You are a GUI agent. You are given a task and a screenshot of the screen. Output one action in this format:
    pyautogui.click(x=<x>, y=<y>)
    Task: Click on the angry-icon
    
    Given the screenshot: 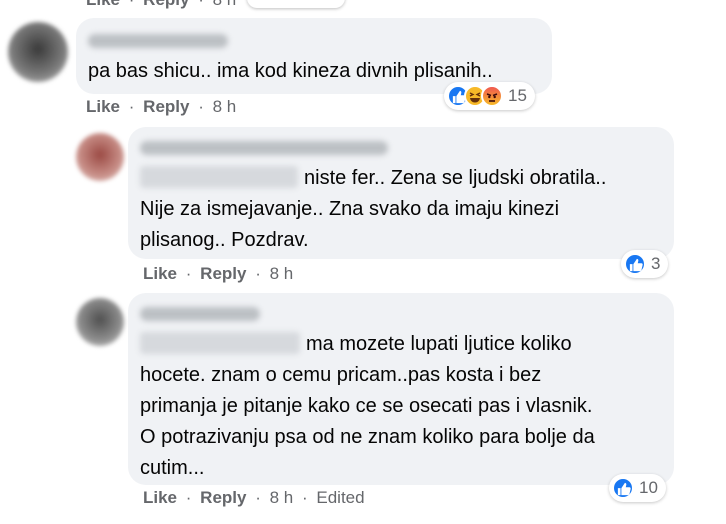 What is the action you would take?
    pyautogui.click(x=492, y=96)
    